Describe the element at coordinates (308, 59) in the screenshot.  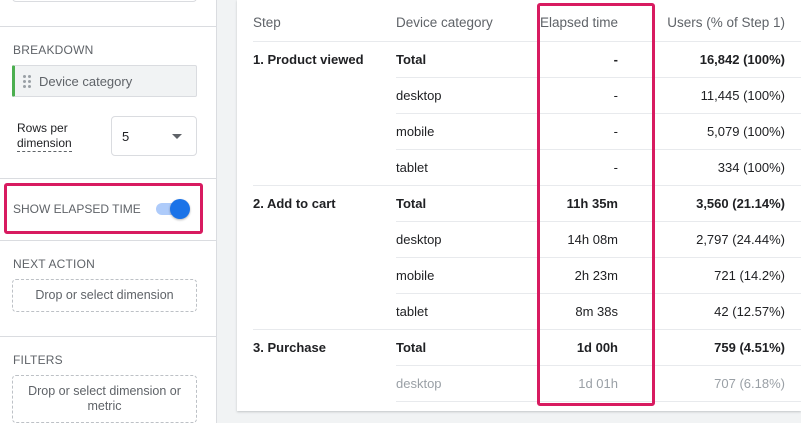
I see `step-cell: 1. Product viewed` at that location.